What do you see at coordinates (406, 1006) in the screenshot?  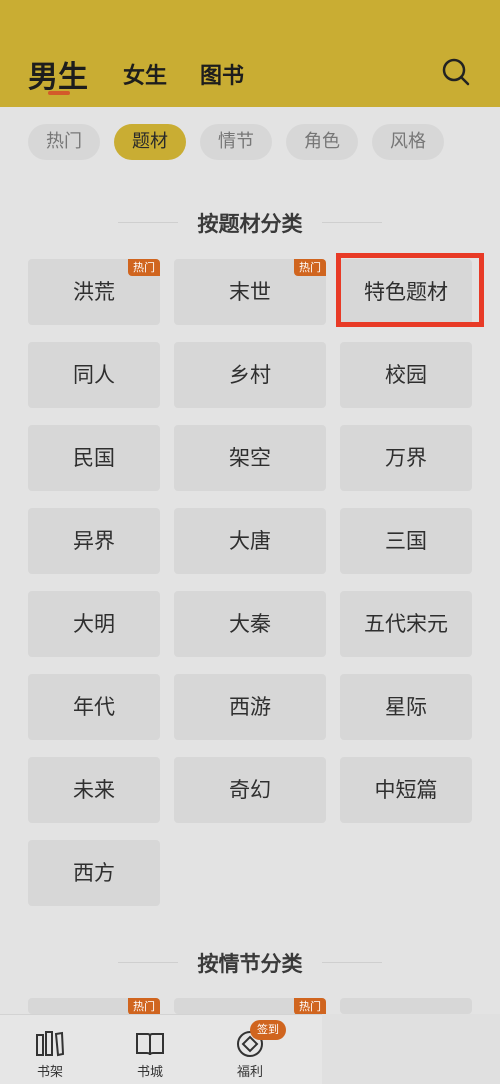 I see `plot-item` at bounding box center [406, 1006].